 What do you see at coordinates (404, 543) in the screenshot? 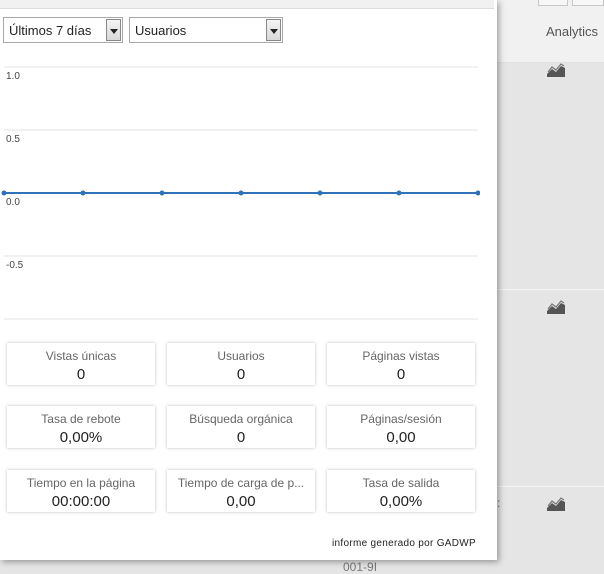
I see `report-footer: informe generado por GADWP` at bounding box center [404, 543].